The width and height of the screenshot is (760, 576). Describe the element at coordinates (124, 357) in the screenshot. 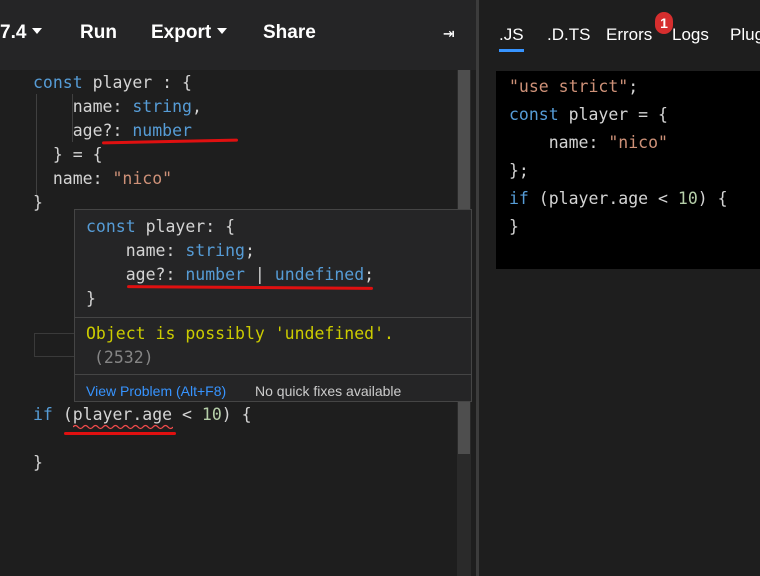

I see `error-code: (2532)` at that location.